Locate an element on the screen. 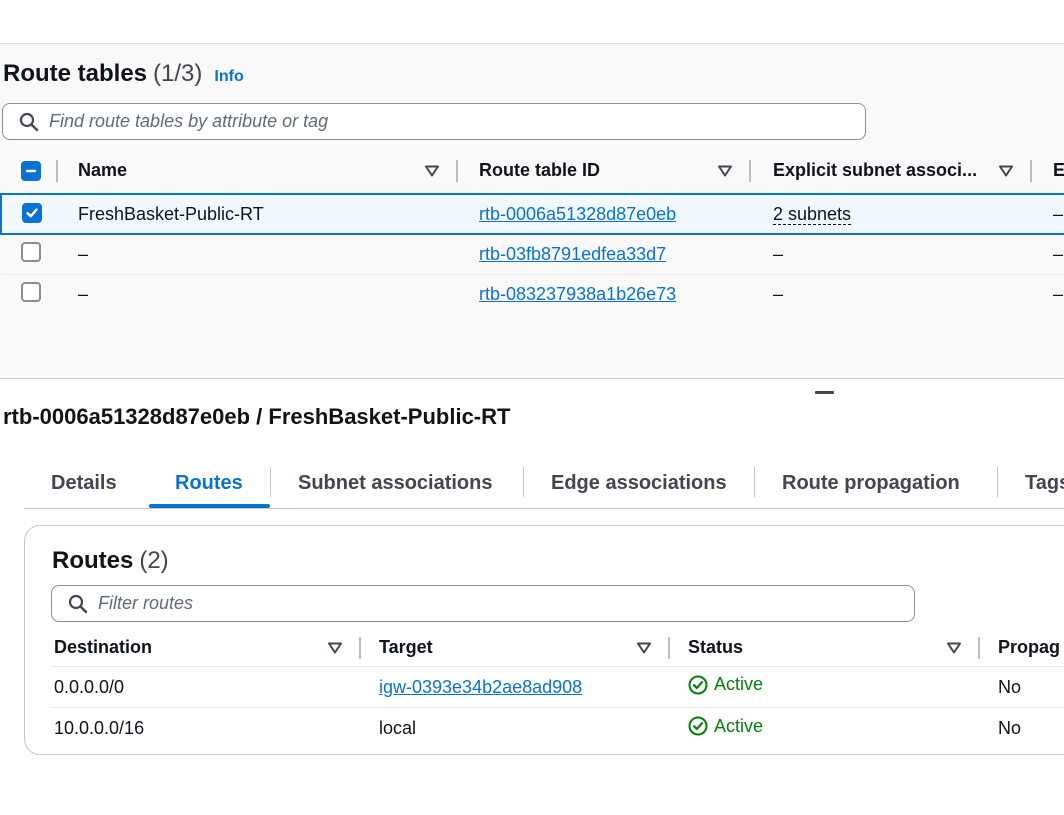  active-tab-indicator is located at coordinates (209, 506).